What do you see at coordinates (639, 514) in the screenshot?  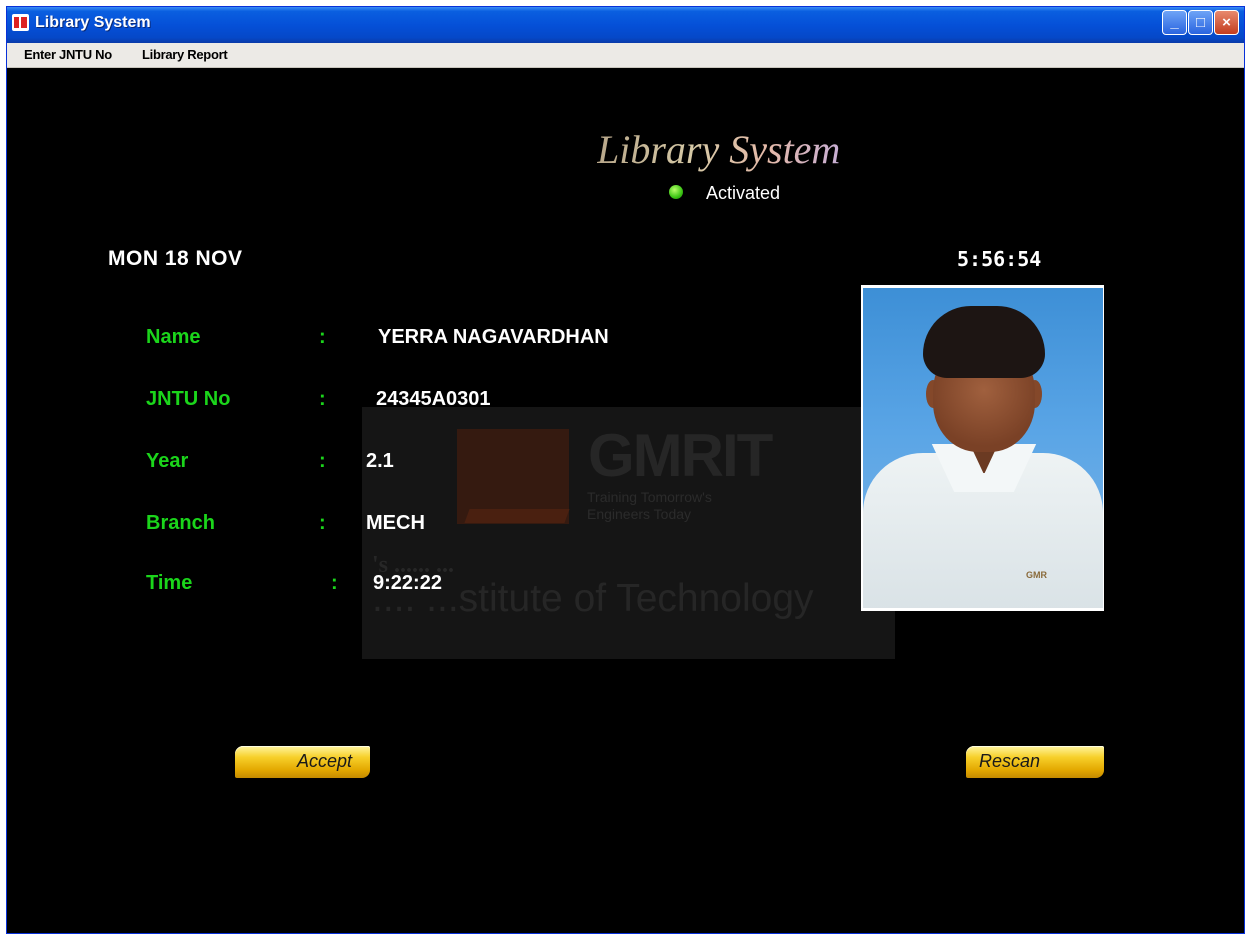 I see `watermark-tagline-2: Engineers Today` at bounding box center [639, 514].